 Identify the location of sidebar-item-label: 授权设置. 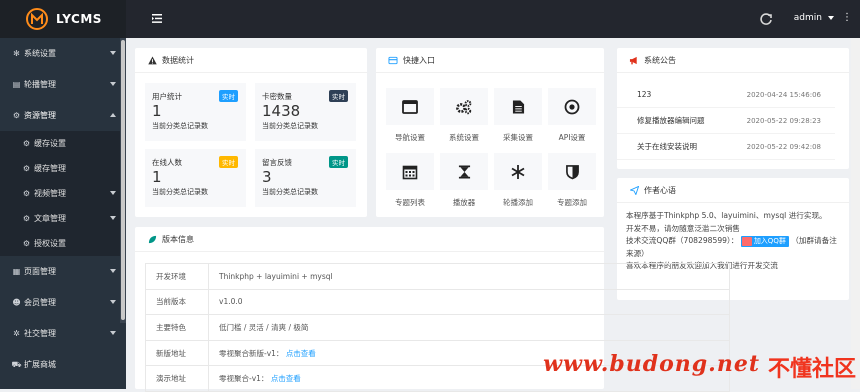
(50, 243).